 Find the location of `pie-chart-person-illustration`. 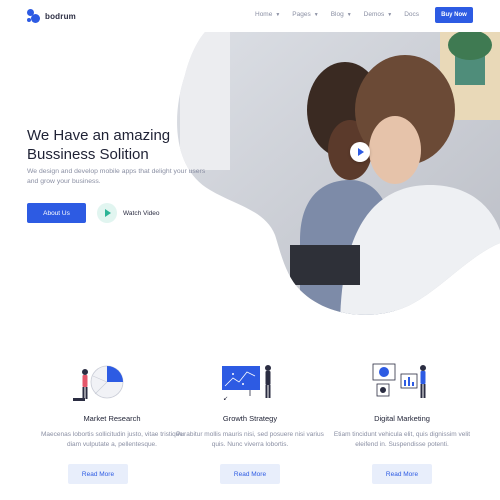

pie-chart-person-illustration is located at coordinates (98, 383).